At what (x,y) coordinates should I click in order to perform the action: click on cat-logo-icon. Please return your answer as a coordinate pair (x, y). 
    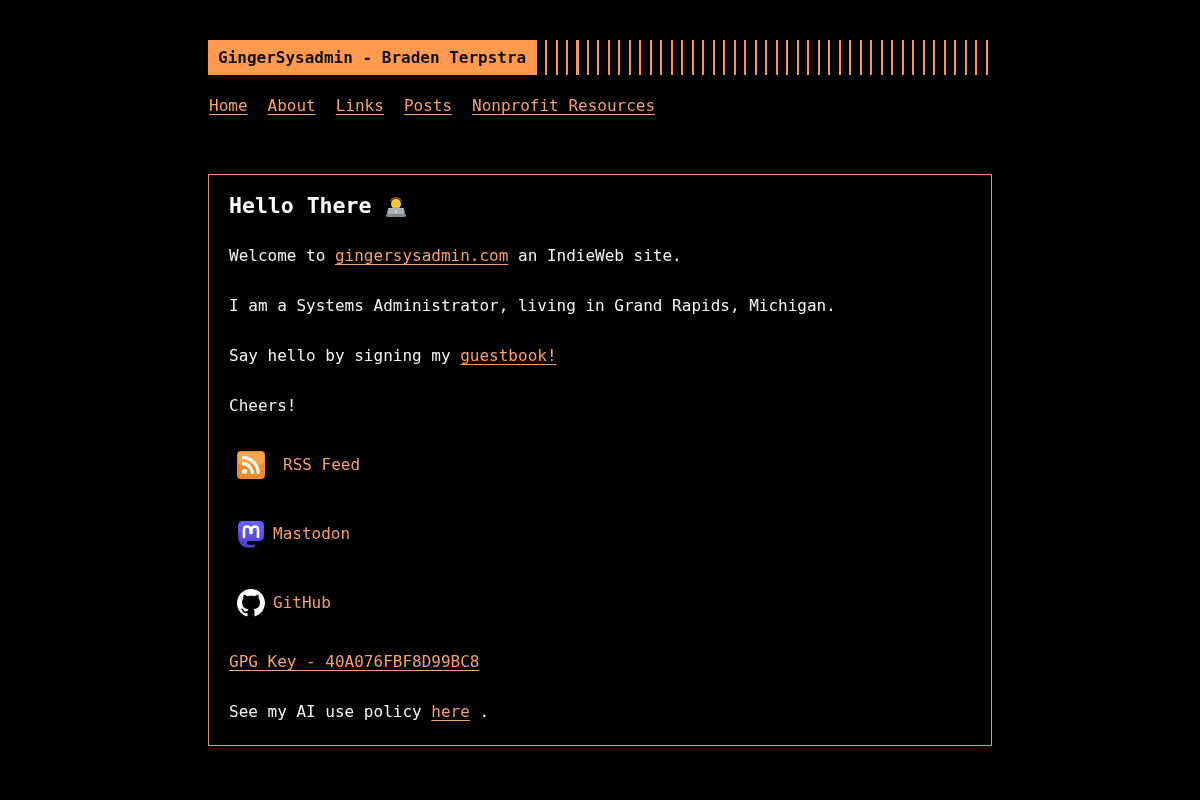
    Looking at the image, I should click on (251, 603).